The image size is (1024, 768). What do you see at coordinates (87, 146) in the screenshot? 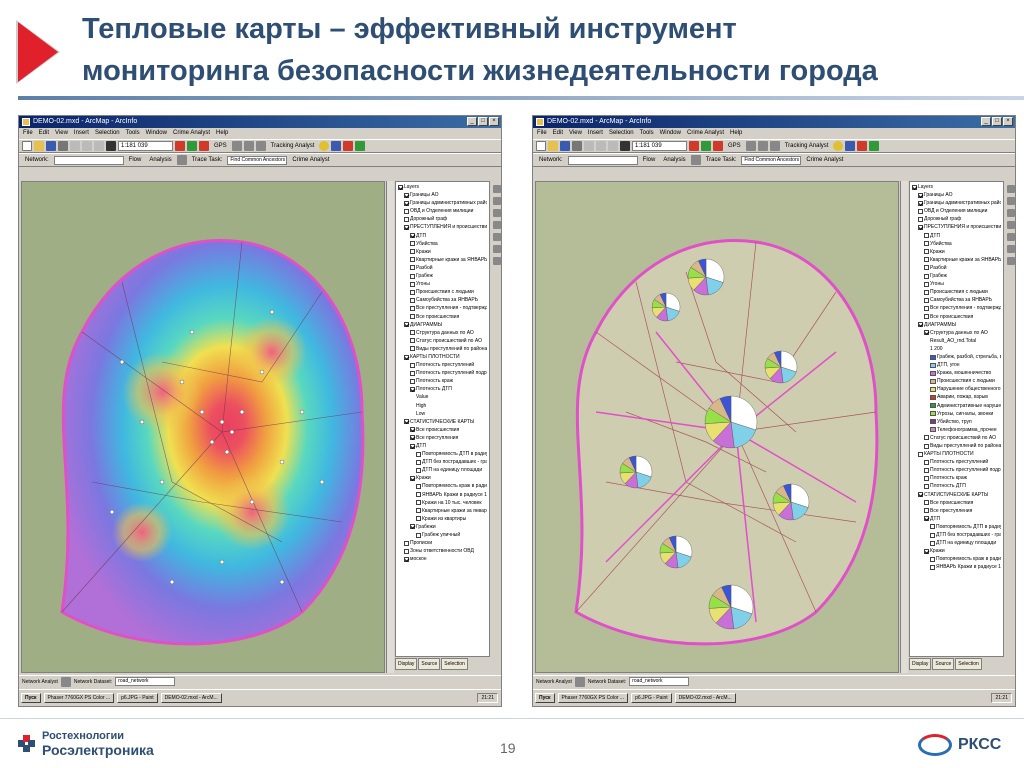
I see `copy-icon` at bounding box center [87, 146].